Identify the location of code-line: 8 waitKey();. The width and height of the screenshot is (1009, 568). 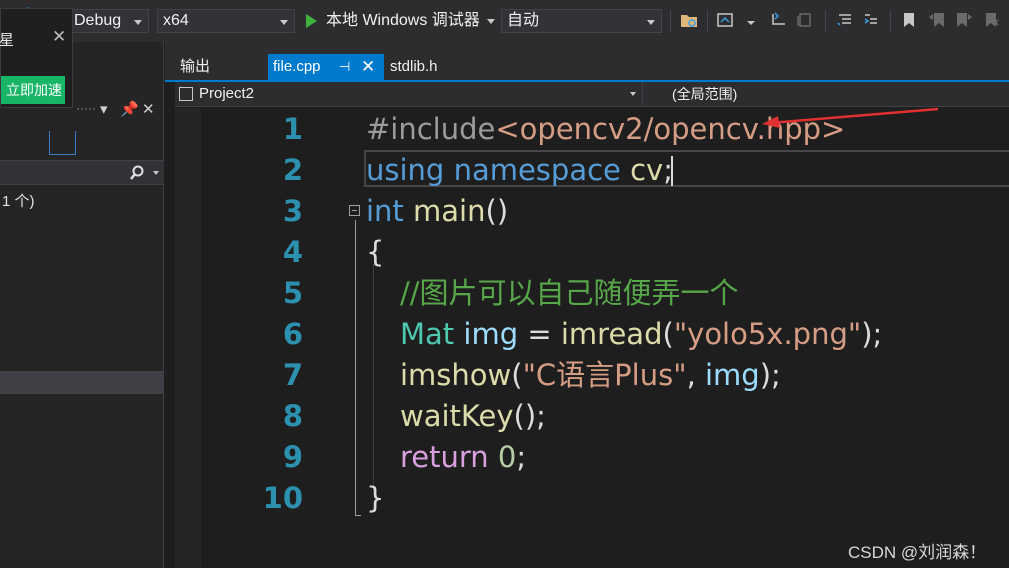
(605, 416).